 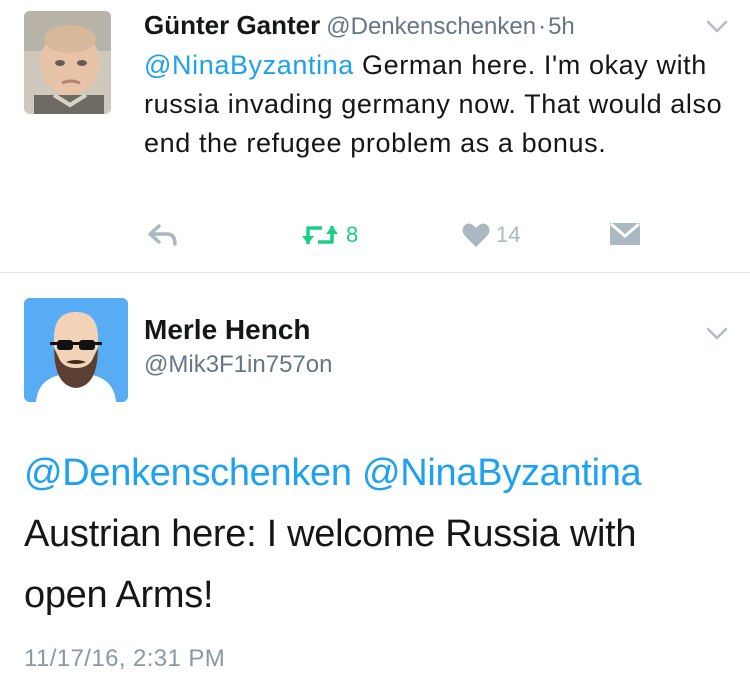 I want to click on author-name: Merle Hench, so click(x=227, y=330).